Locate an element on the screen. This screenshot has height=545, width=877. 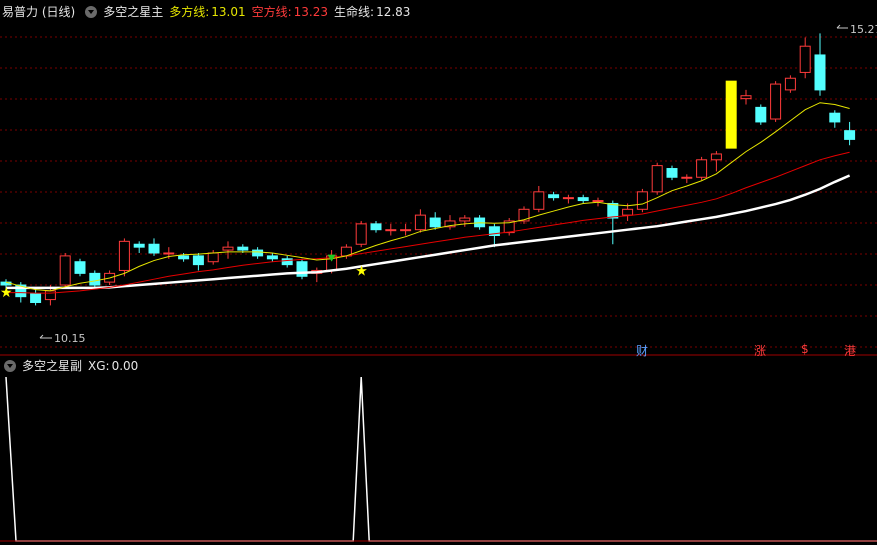
high-price-label: 15.27 is located at coordinates (863, 29).